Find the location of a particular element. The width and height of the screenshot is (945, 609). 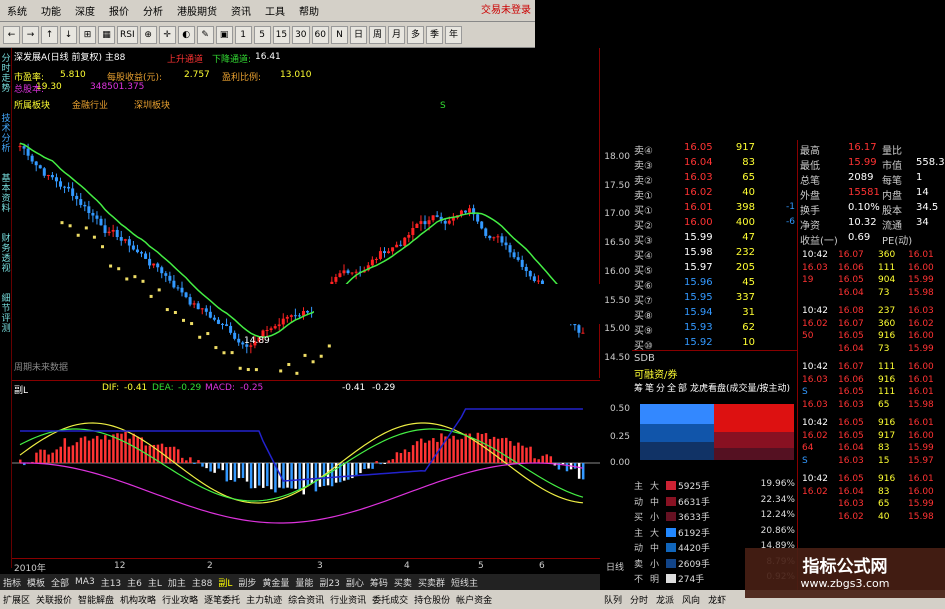

right-bottom-tab: 队列 is located at coordinates (613, 599).